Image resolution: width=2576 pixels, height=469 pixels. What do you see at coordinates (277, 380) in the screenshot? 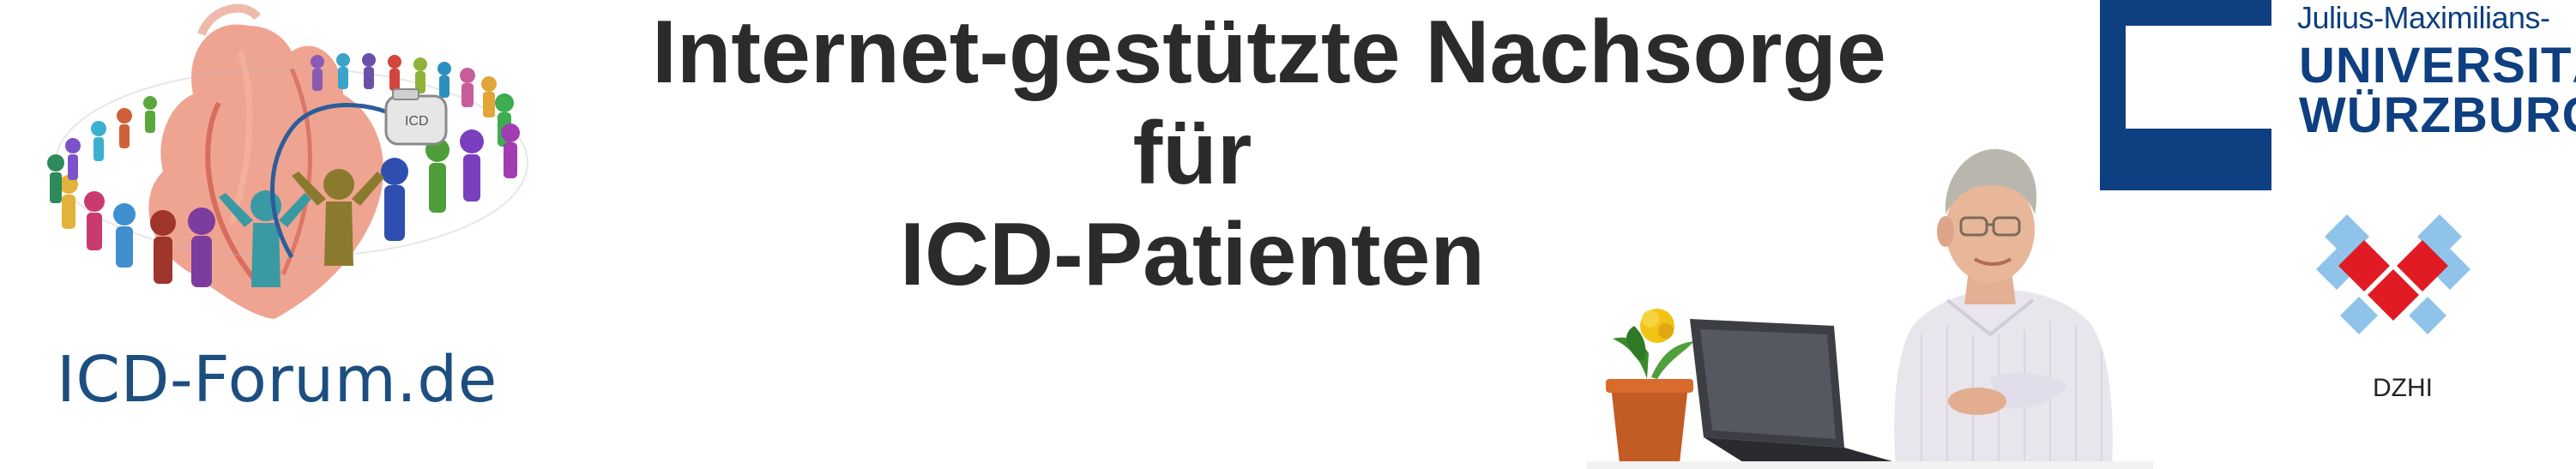
I see `site-name: ICD-Forum.de` at bounding box center [277, 380].